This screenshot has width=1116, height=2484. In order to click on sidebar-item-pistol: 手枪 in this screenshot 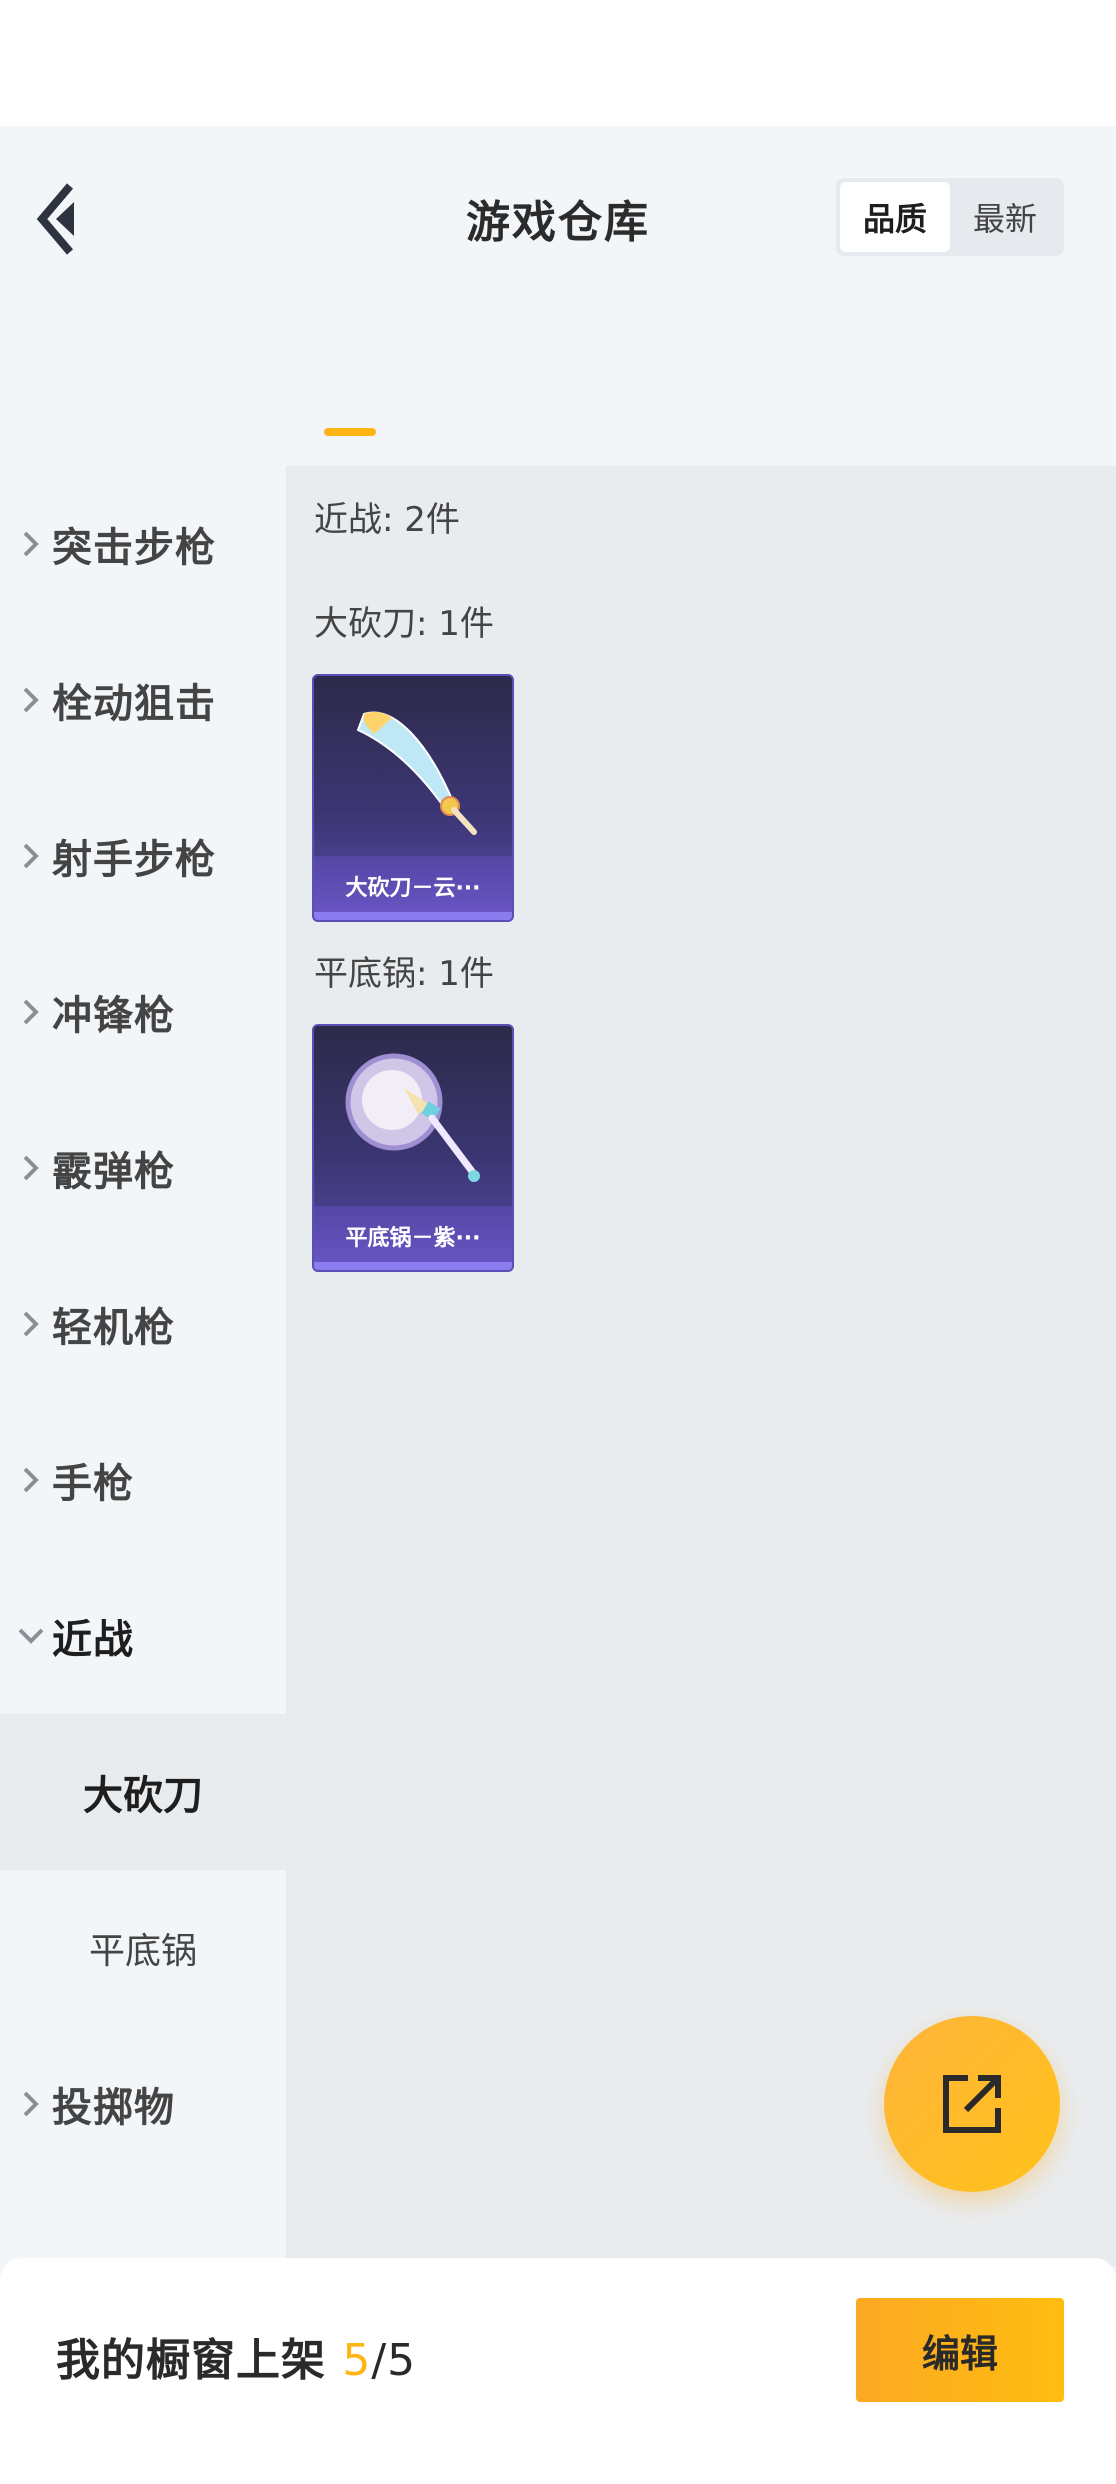, I will do `click(143, 1480)`.